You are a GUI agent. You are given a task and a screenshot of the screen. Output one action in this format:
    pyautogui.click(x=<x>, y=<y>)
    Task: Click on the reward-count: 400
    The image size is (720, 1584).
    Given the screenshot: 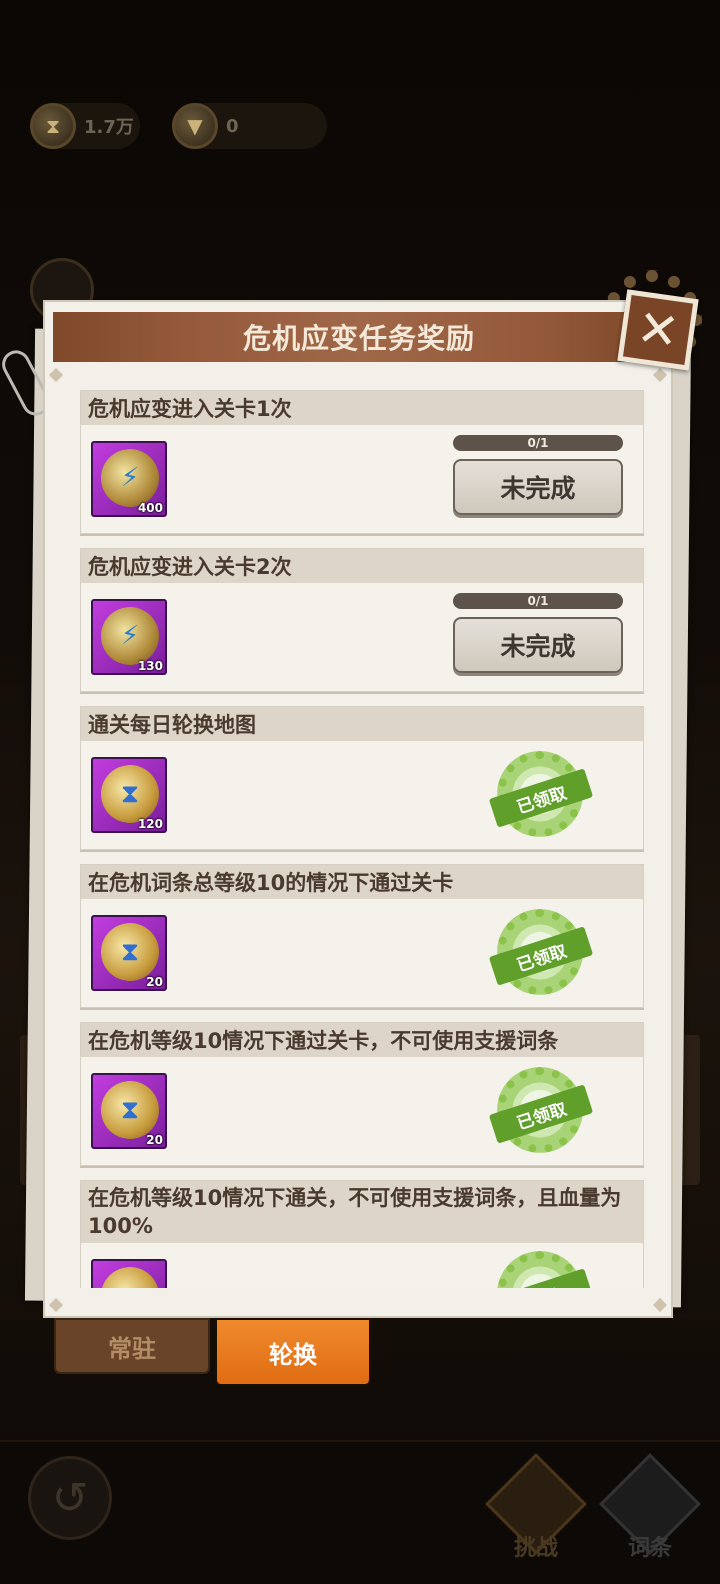 What is the action you would take?
    pyautogui.click(x=150, y=508)
    